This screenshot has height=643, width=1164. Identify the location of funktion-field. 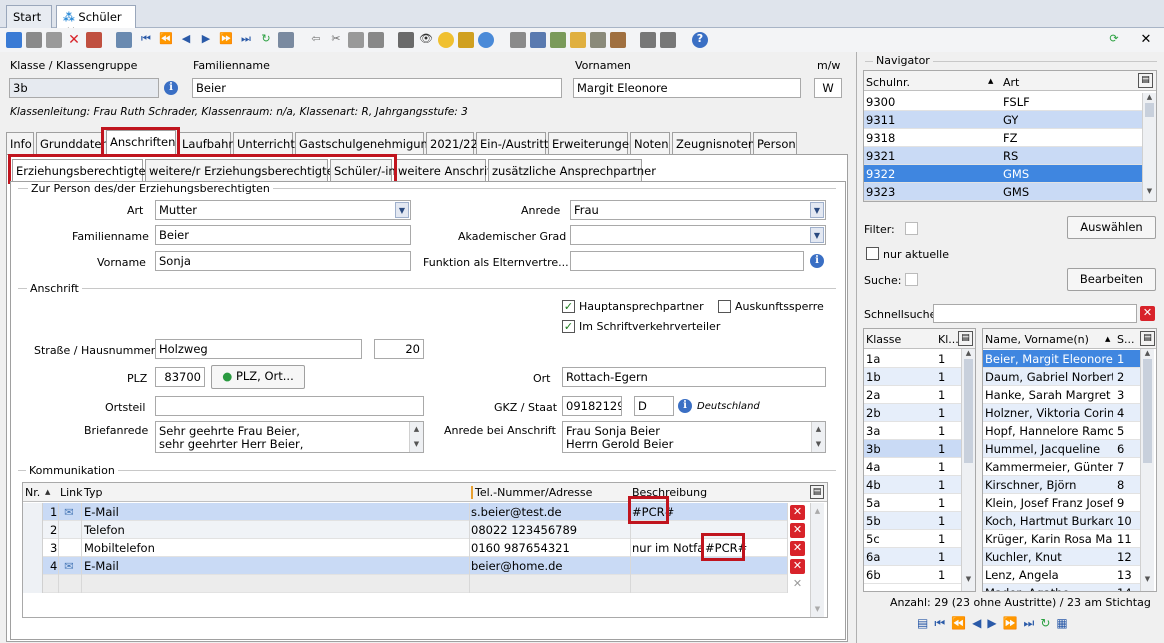
(687, 261).